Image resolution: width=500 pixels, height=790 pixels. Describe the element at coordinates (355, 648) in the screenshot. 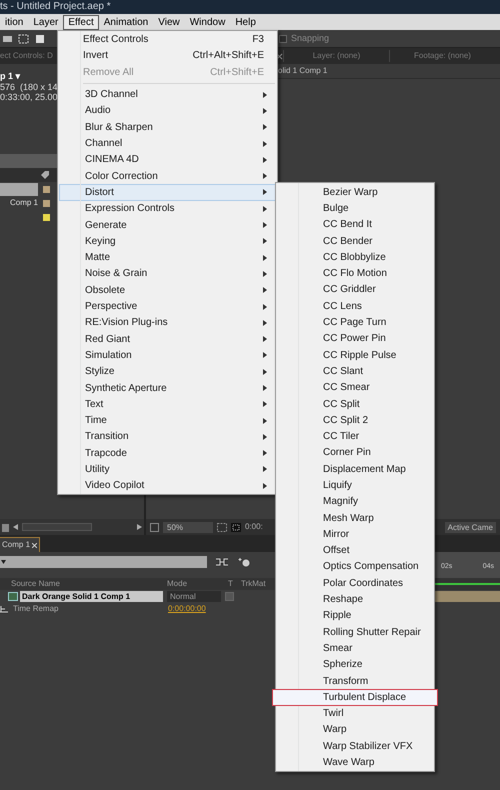

I see `menu-item: Smear` at that location.